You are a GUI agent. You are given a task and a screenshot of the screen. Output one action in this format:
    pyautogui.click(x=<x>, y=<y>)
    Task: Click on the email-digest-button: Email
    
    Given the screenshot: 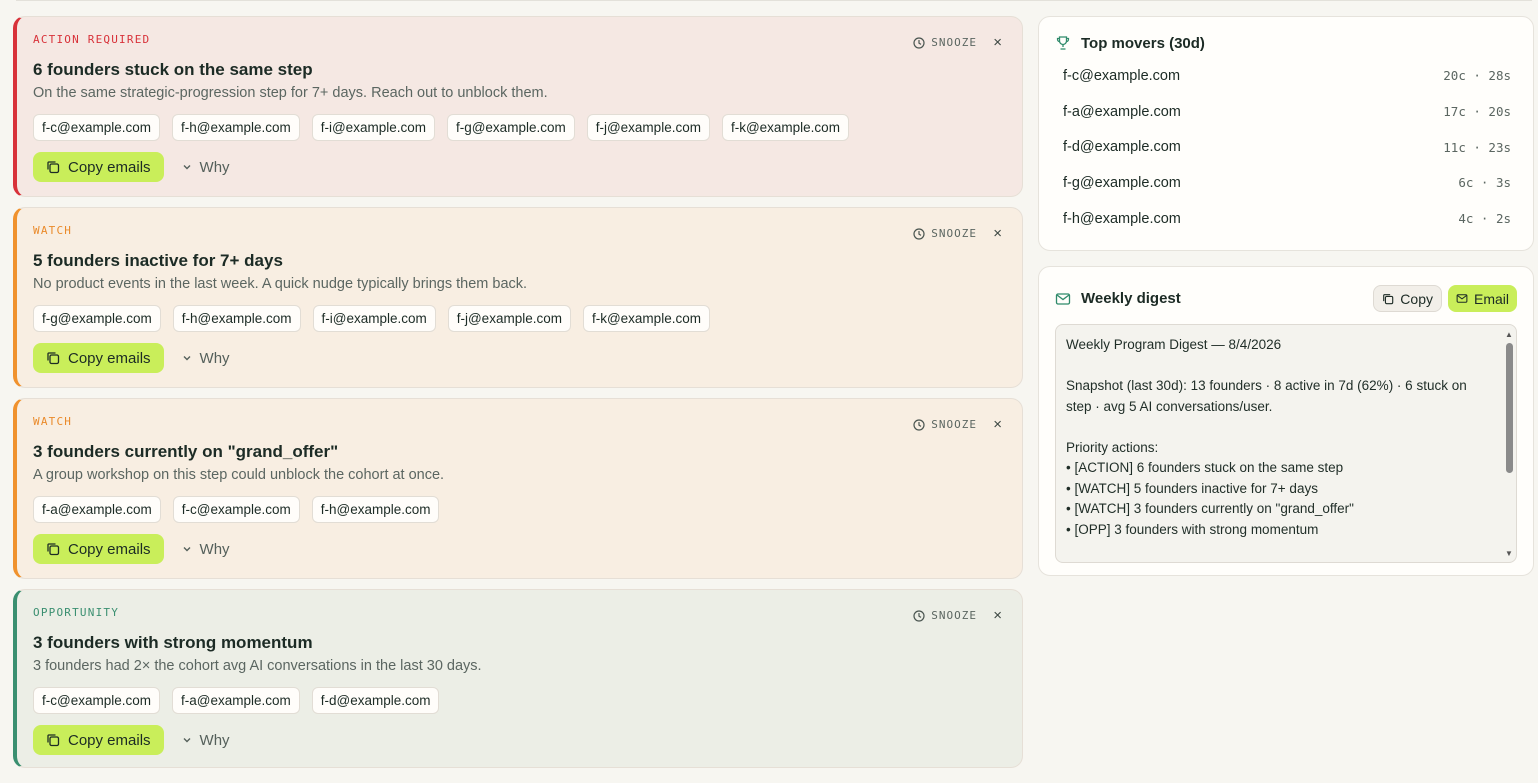 What is the action you would take?
    pyautogui.click(x=1482, y=298)
    